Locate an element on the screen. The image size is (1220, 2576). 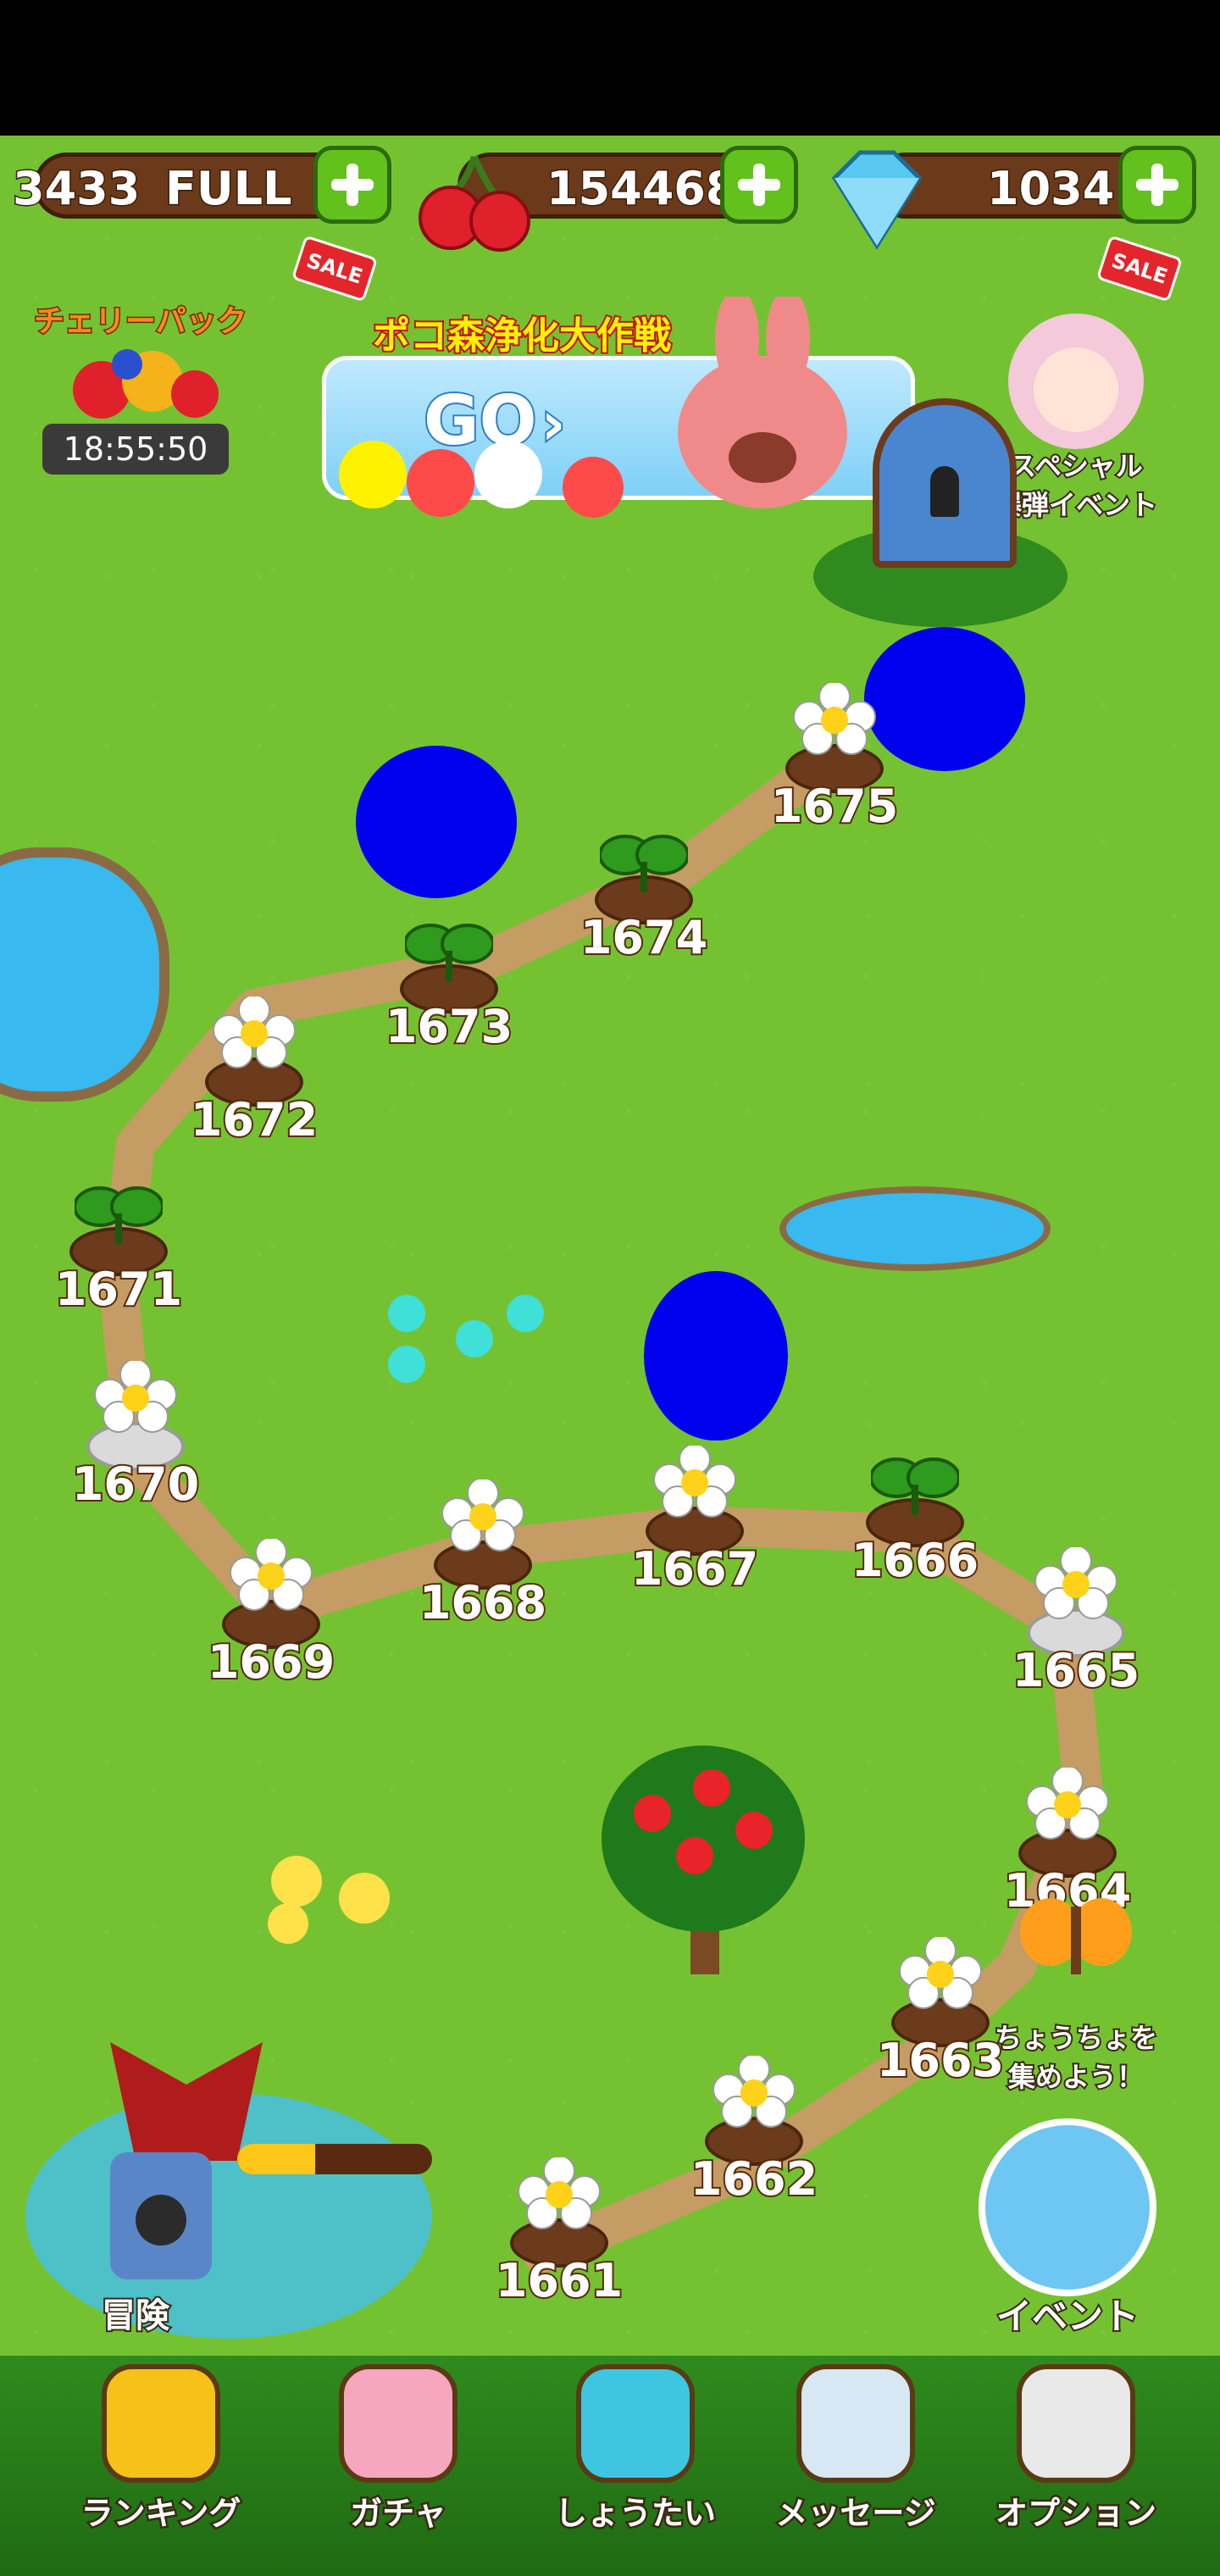
pond-middle is located at coordinates (915, 1228).